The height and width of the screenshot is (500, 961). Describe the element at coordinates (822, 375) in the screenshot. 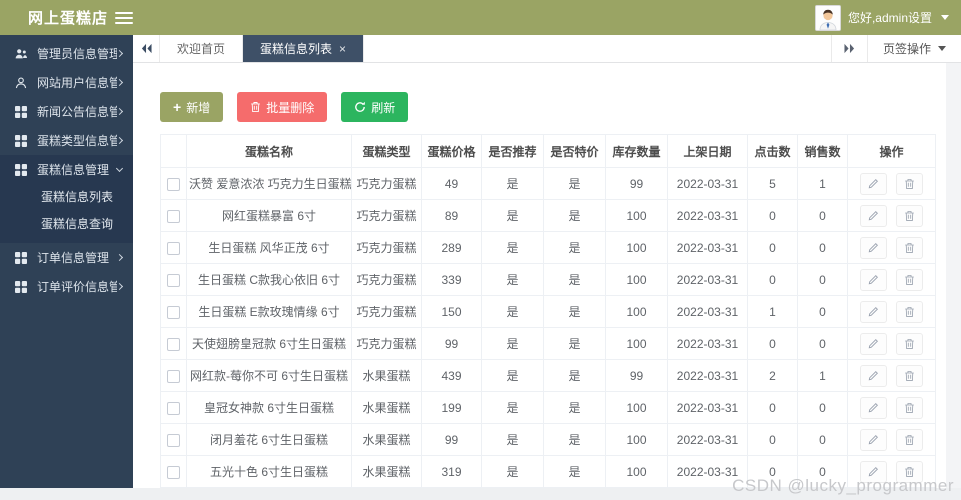

I see `cell-sales: 1` at that location.